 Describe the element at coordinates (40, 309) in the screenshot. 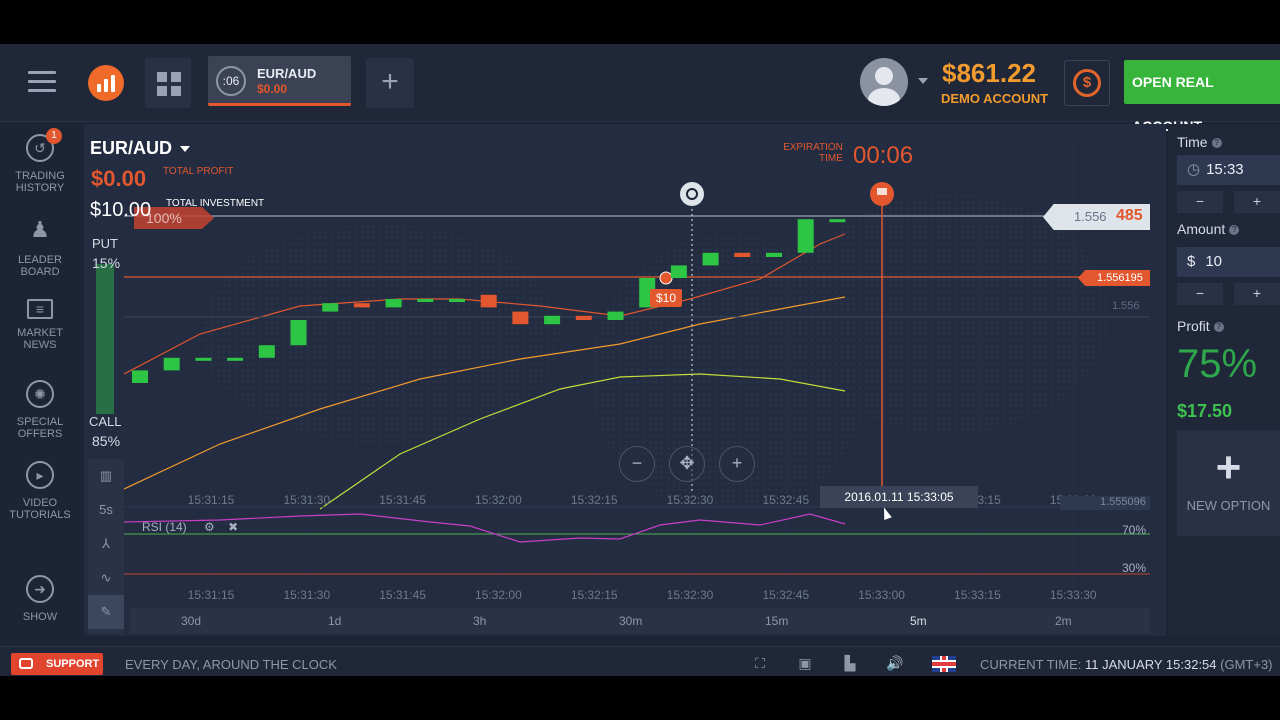

I see `news-icon: ≡` at that location.